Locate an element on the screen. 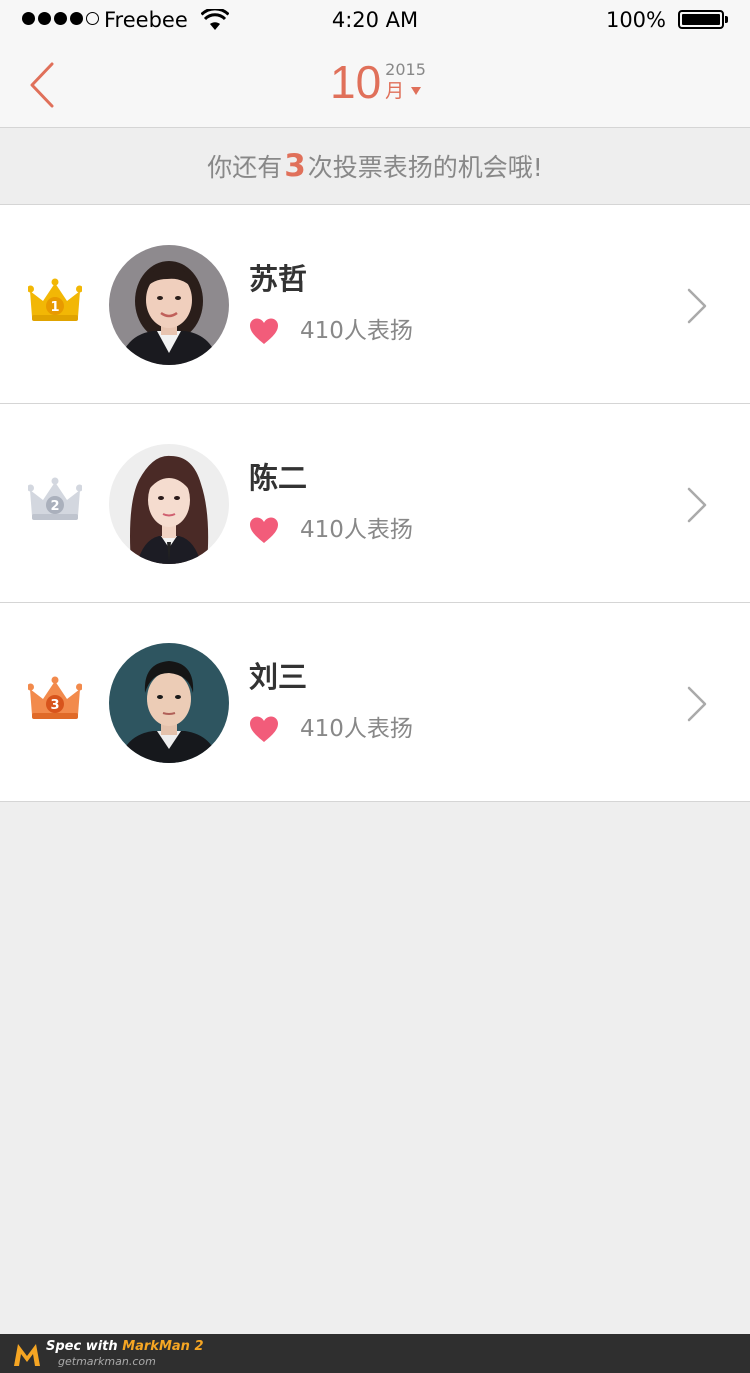 This screenshot has width=750, height=1373. ranking-row: 1 苏哲 410人表扬 is located at coordinates (375, 303).